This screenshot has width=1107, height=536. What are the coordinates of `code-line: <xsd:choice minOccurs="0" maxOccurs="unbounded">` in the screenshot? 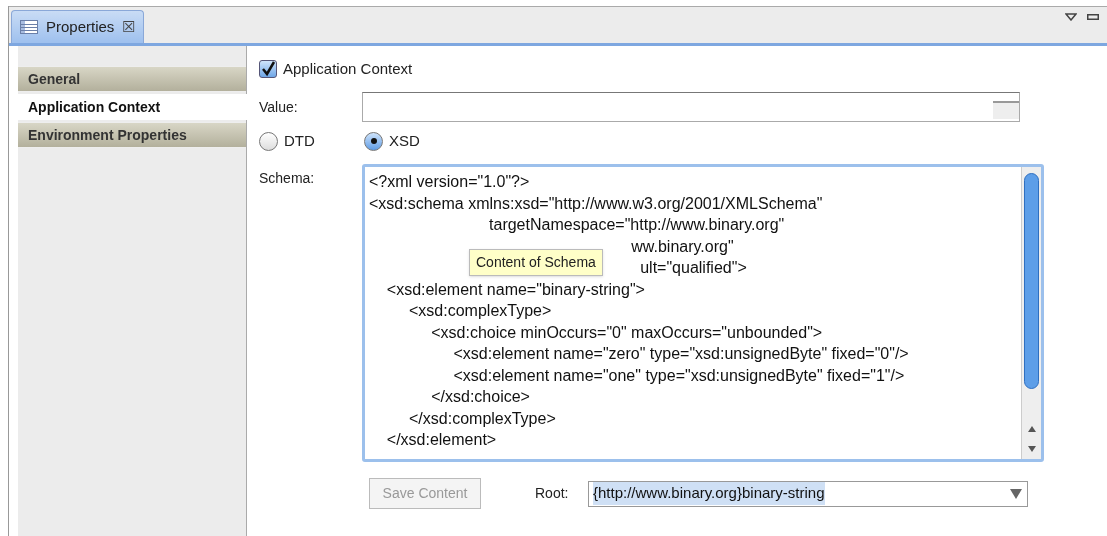 It's located at (627, 332).